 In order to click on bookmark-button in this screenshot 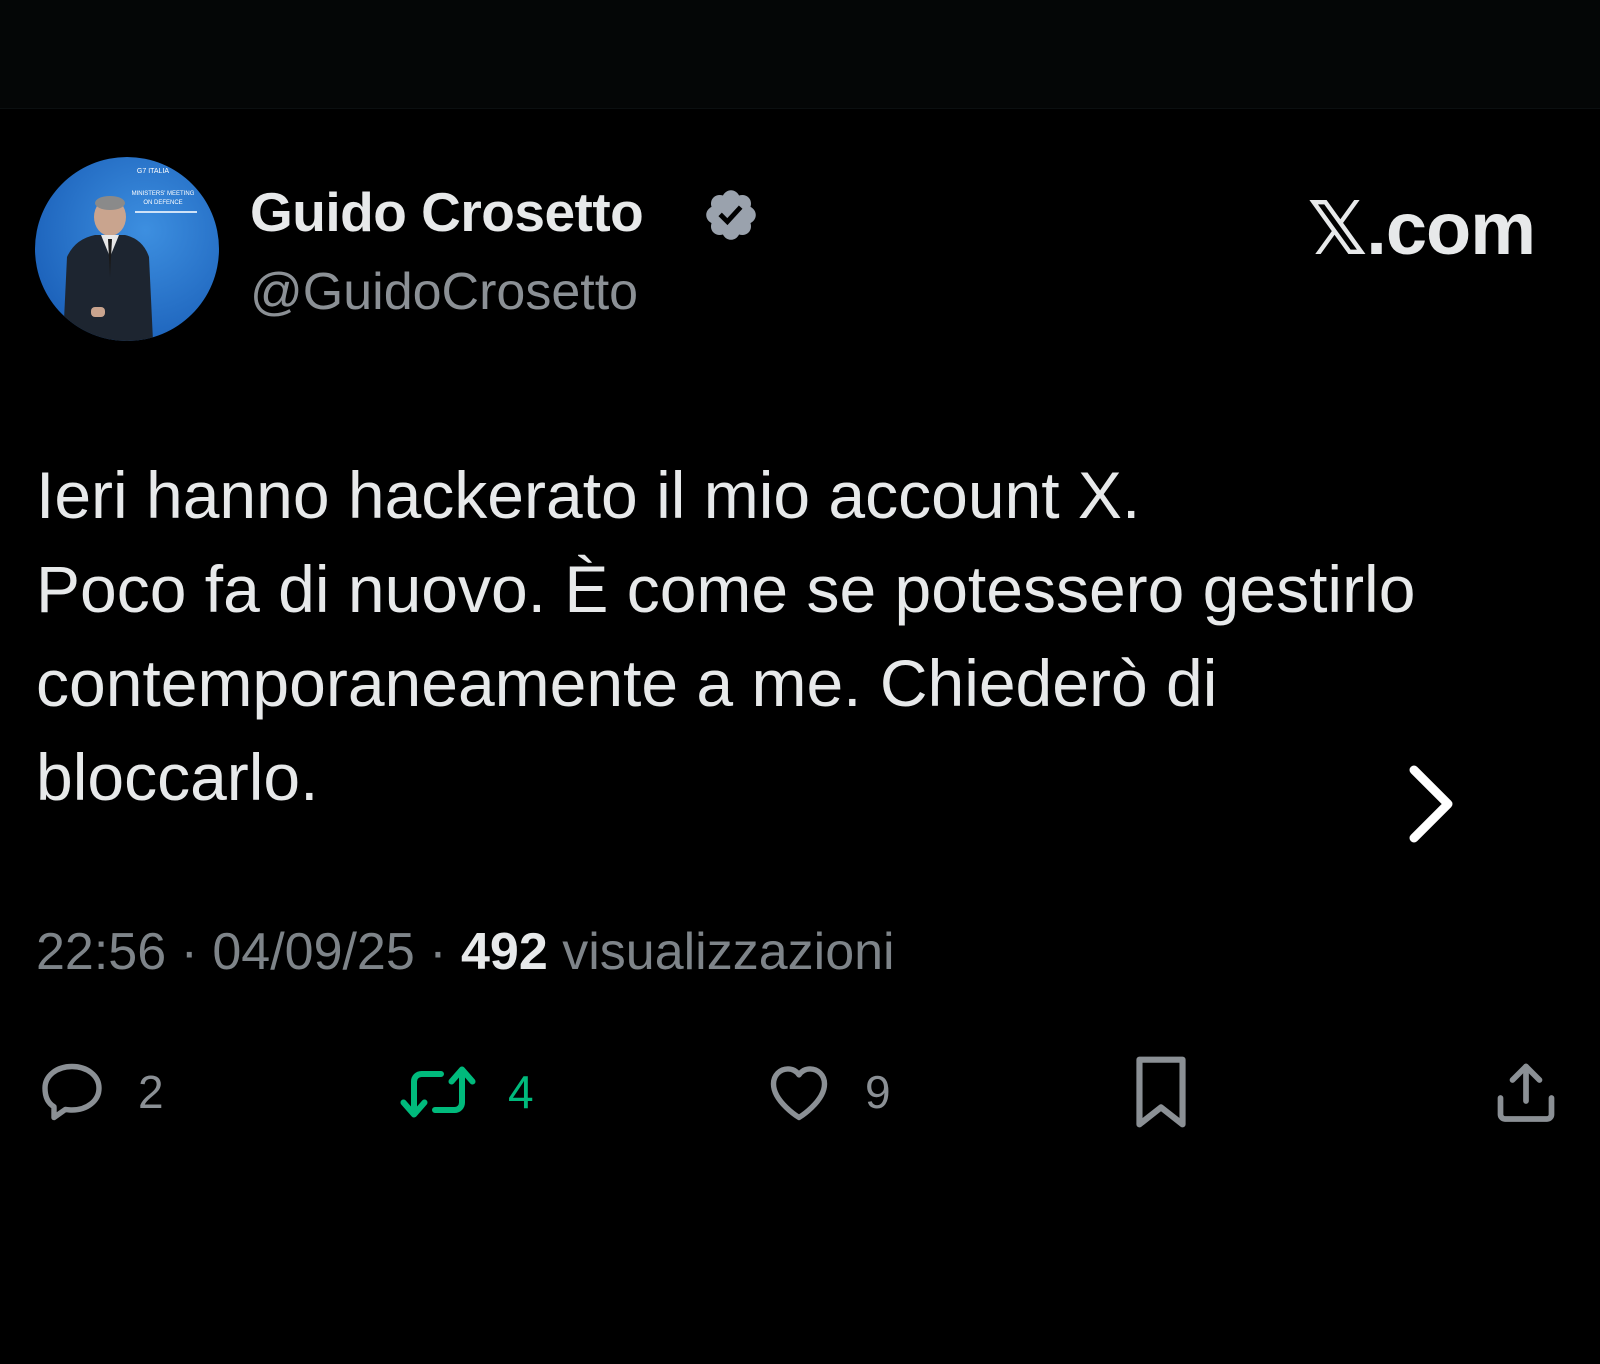, I will do `click(1161, 1092)`.